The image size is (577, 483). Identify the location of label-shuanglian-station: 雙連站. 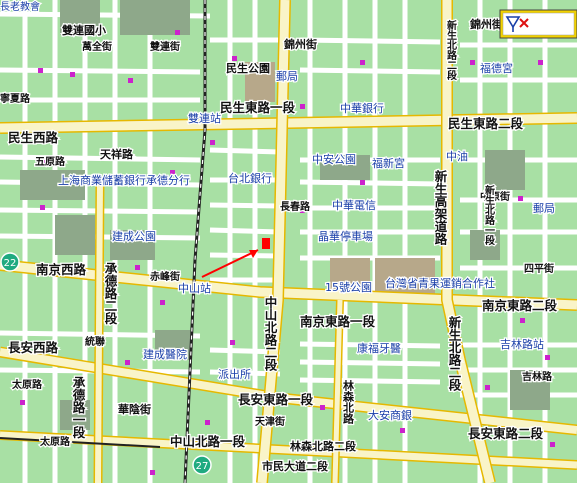
(204, 118).